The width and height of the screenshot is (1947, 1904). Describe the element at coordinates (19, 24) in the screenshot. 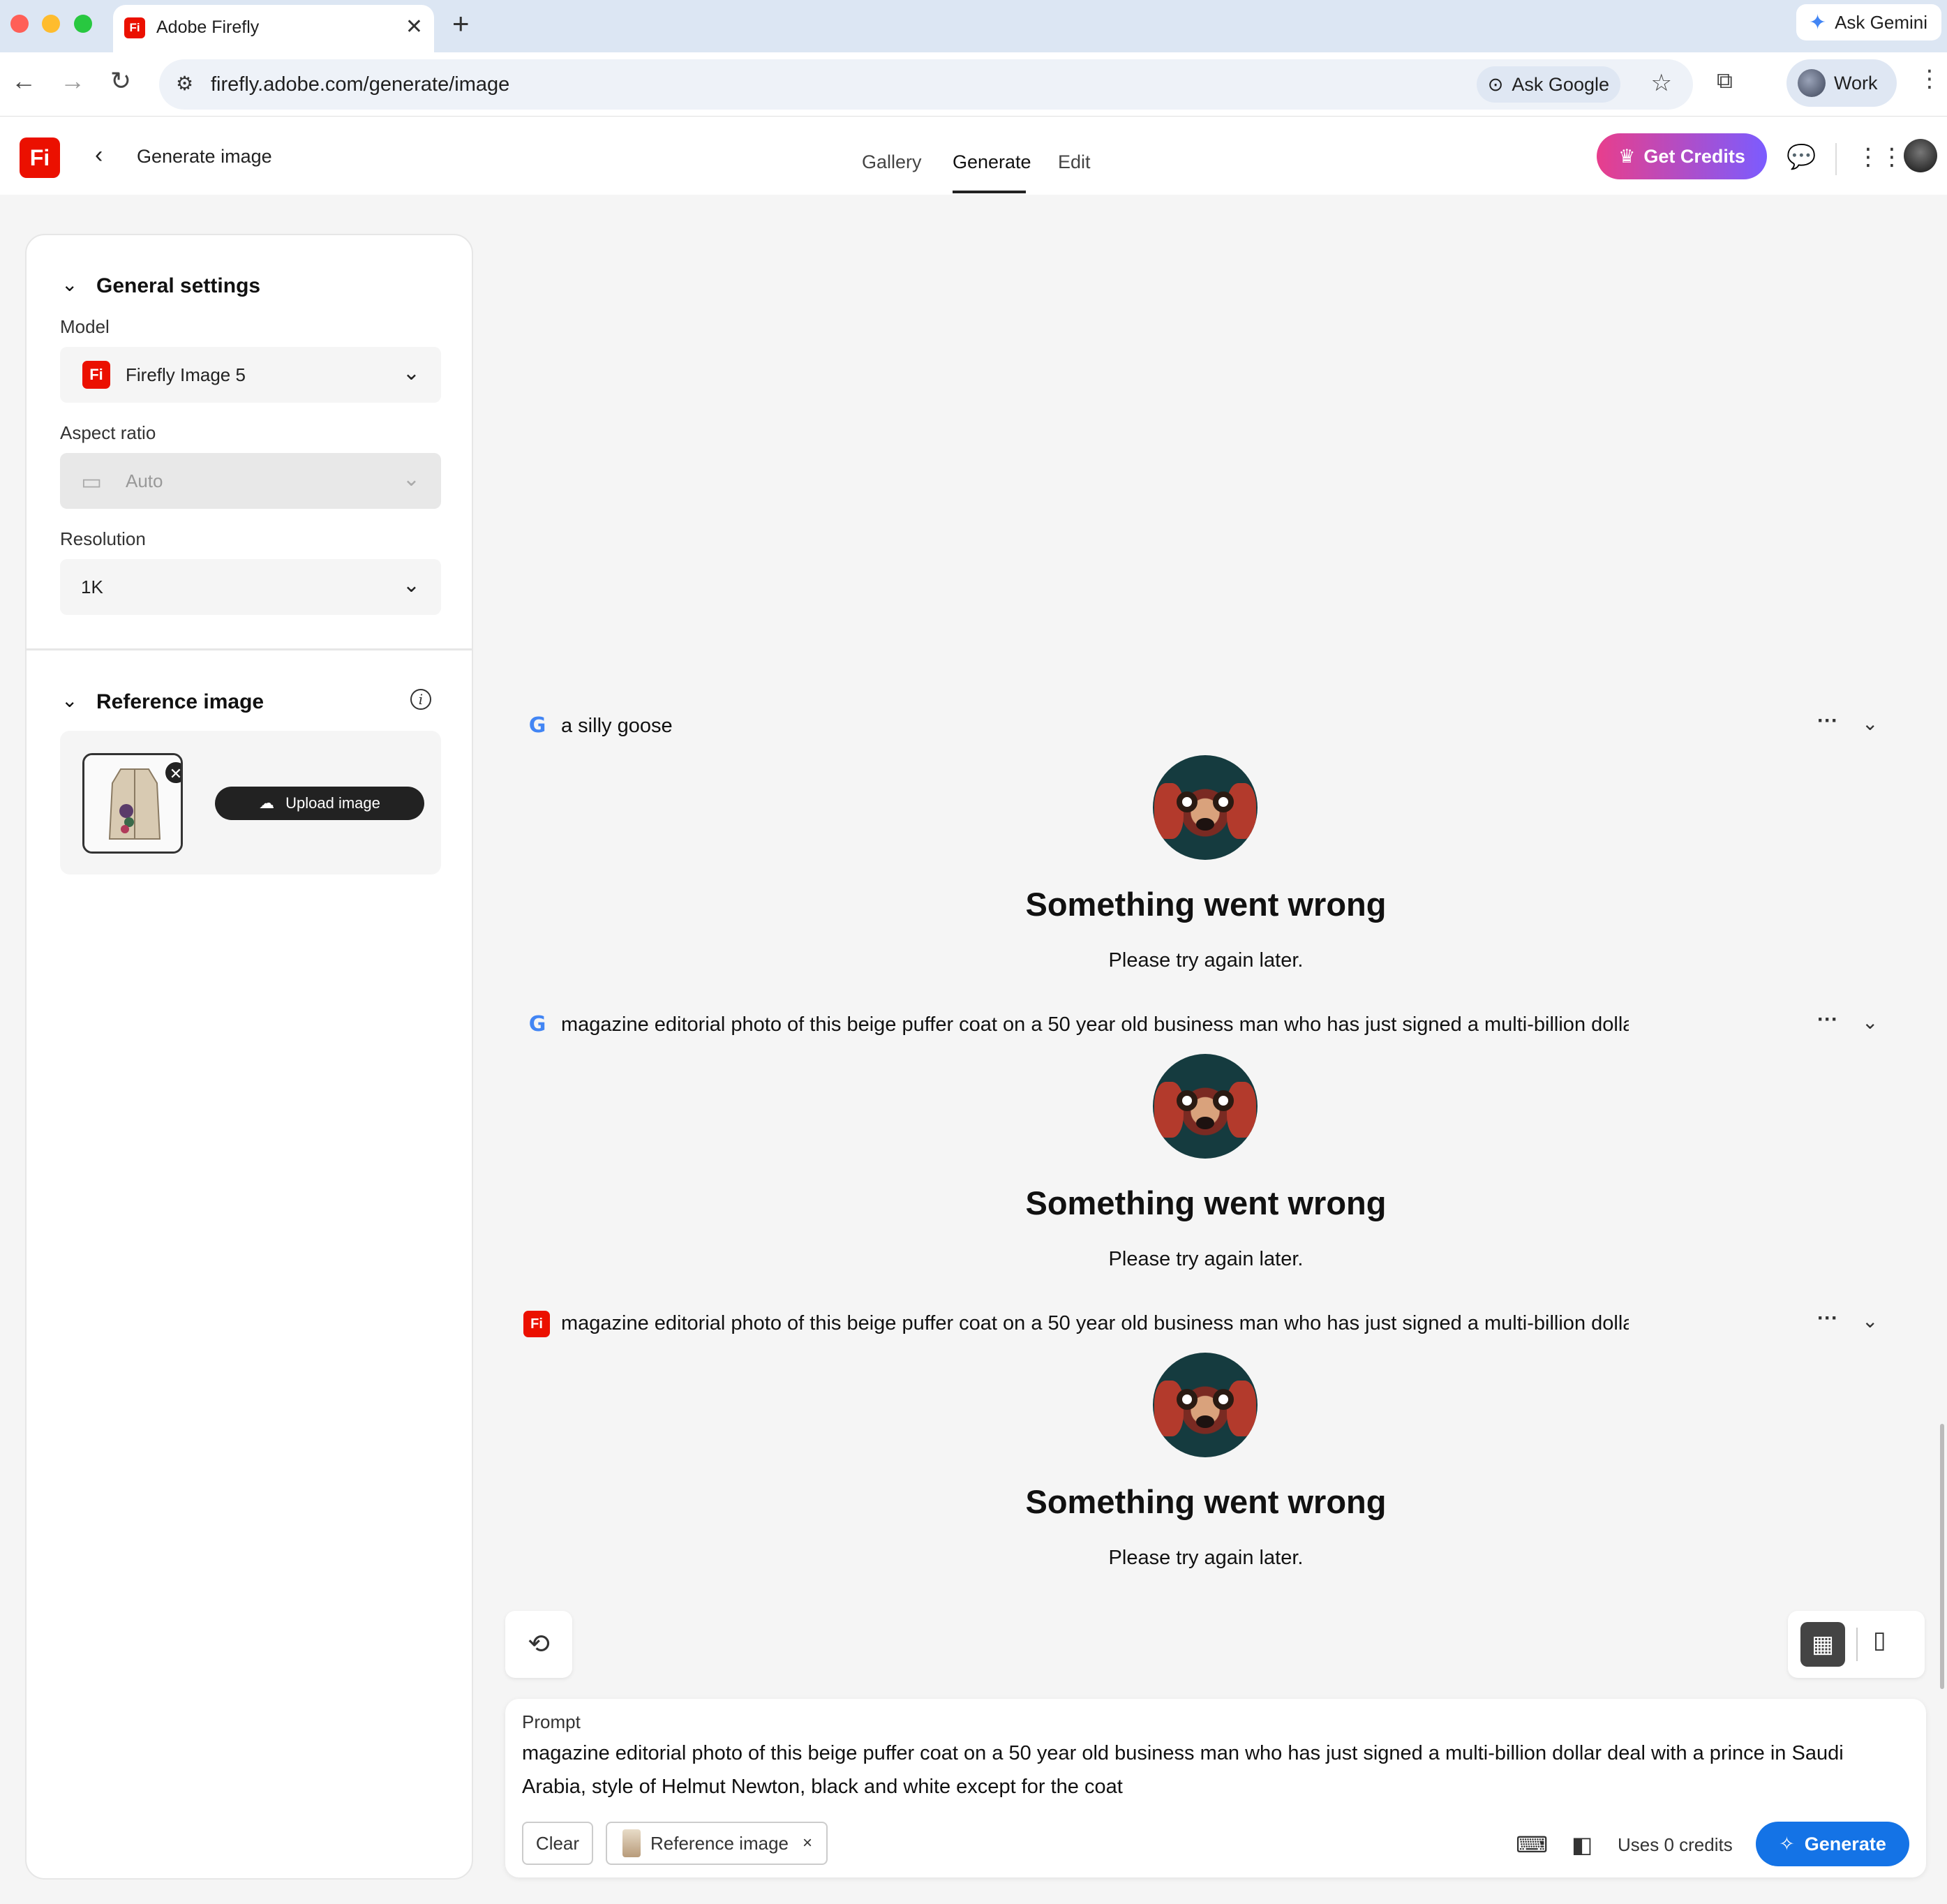

I see `close-window-button` at that location.